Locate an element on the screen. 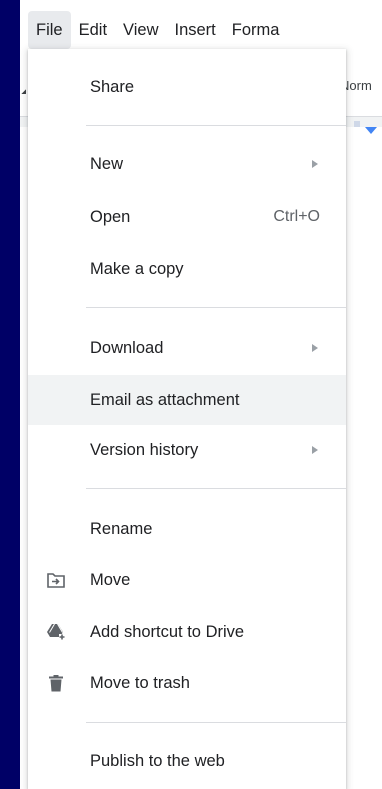 Image resolution: width=382 pixels, height=789 pixels. menubar: File Edit View Insert Forma is located at coordinates (201, 30).